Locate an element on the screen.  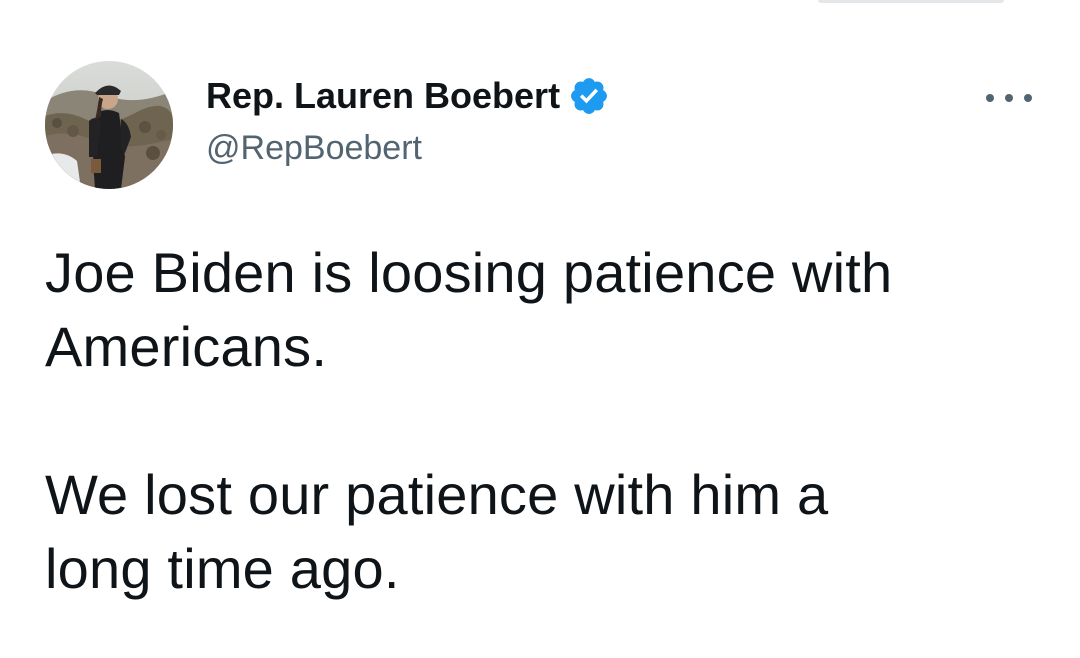
author-handle: @RepBoebert is located at coordinates (314, 148).